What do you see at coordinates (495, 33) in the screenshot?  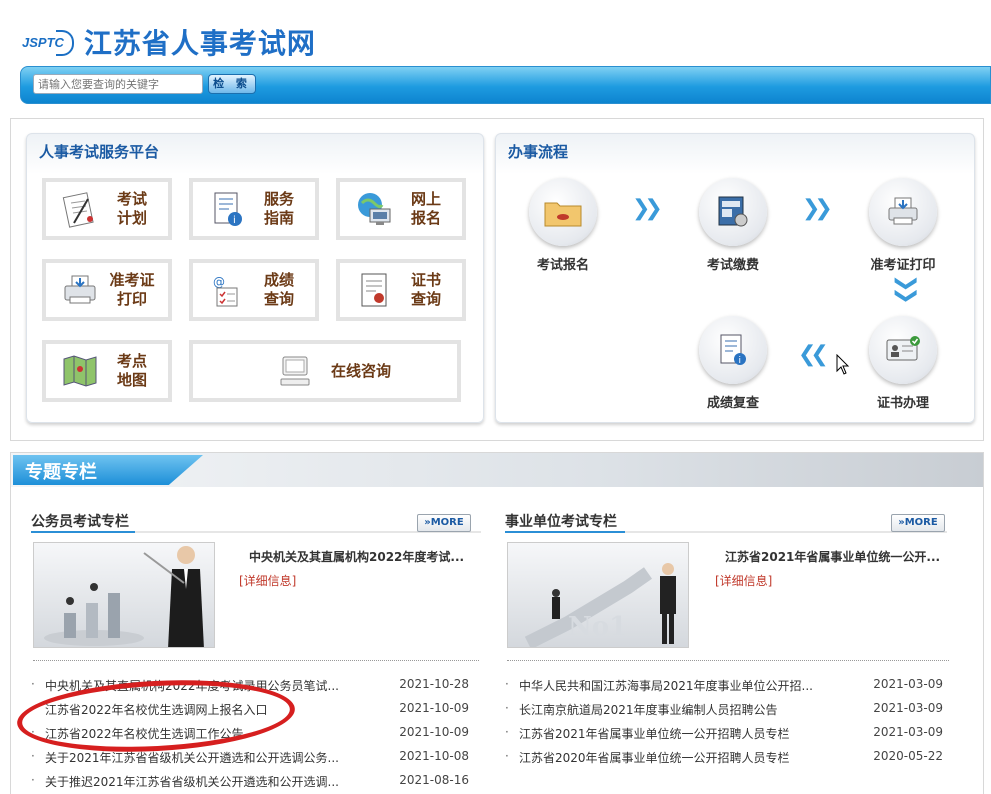 I see `site-header: JSPTC 江苏省人事考试网` at bounding box center [495, 33].